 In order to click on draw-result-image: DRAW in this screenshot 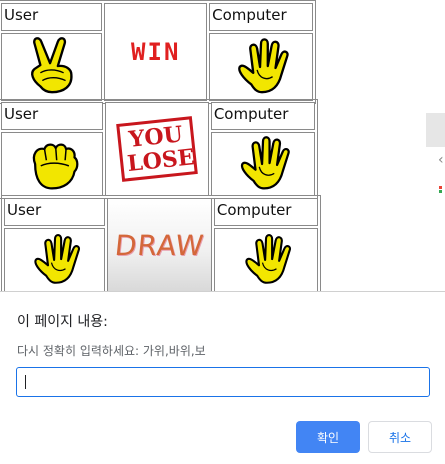, I will do `click(159, 245)`.